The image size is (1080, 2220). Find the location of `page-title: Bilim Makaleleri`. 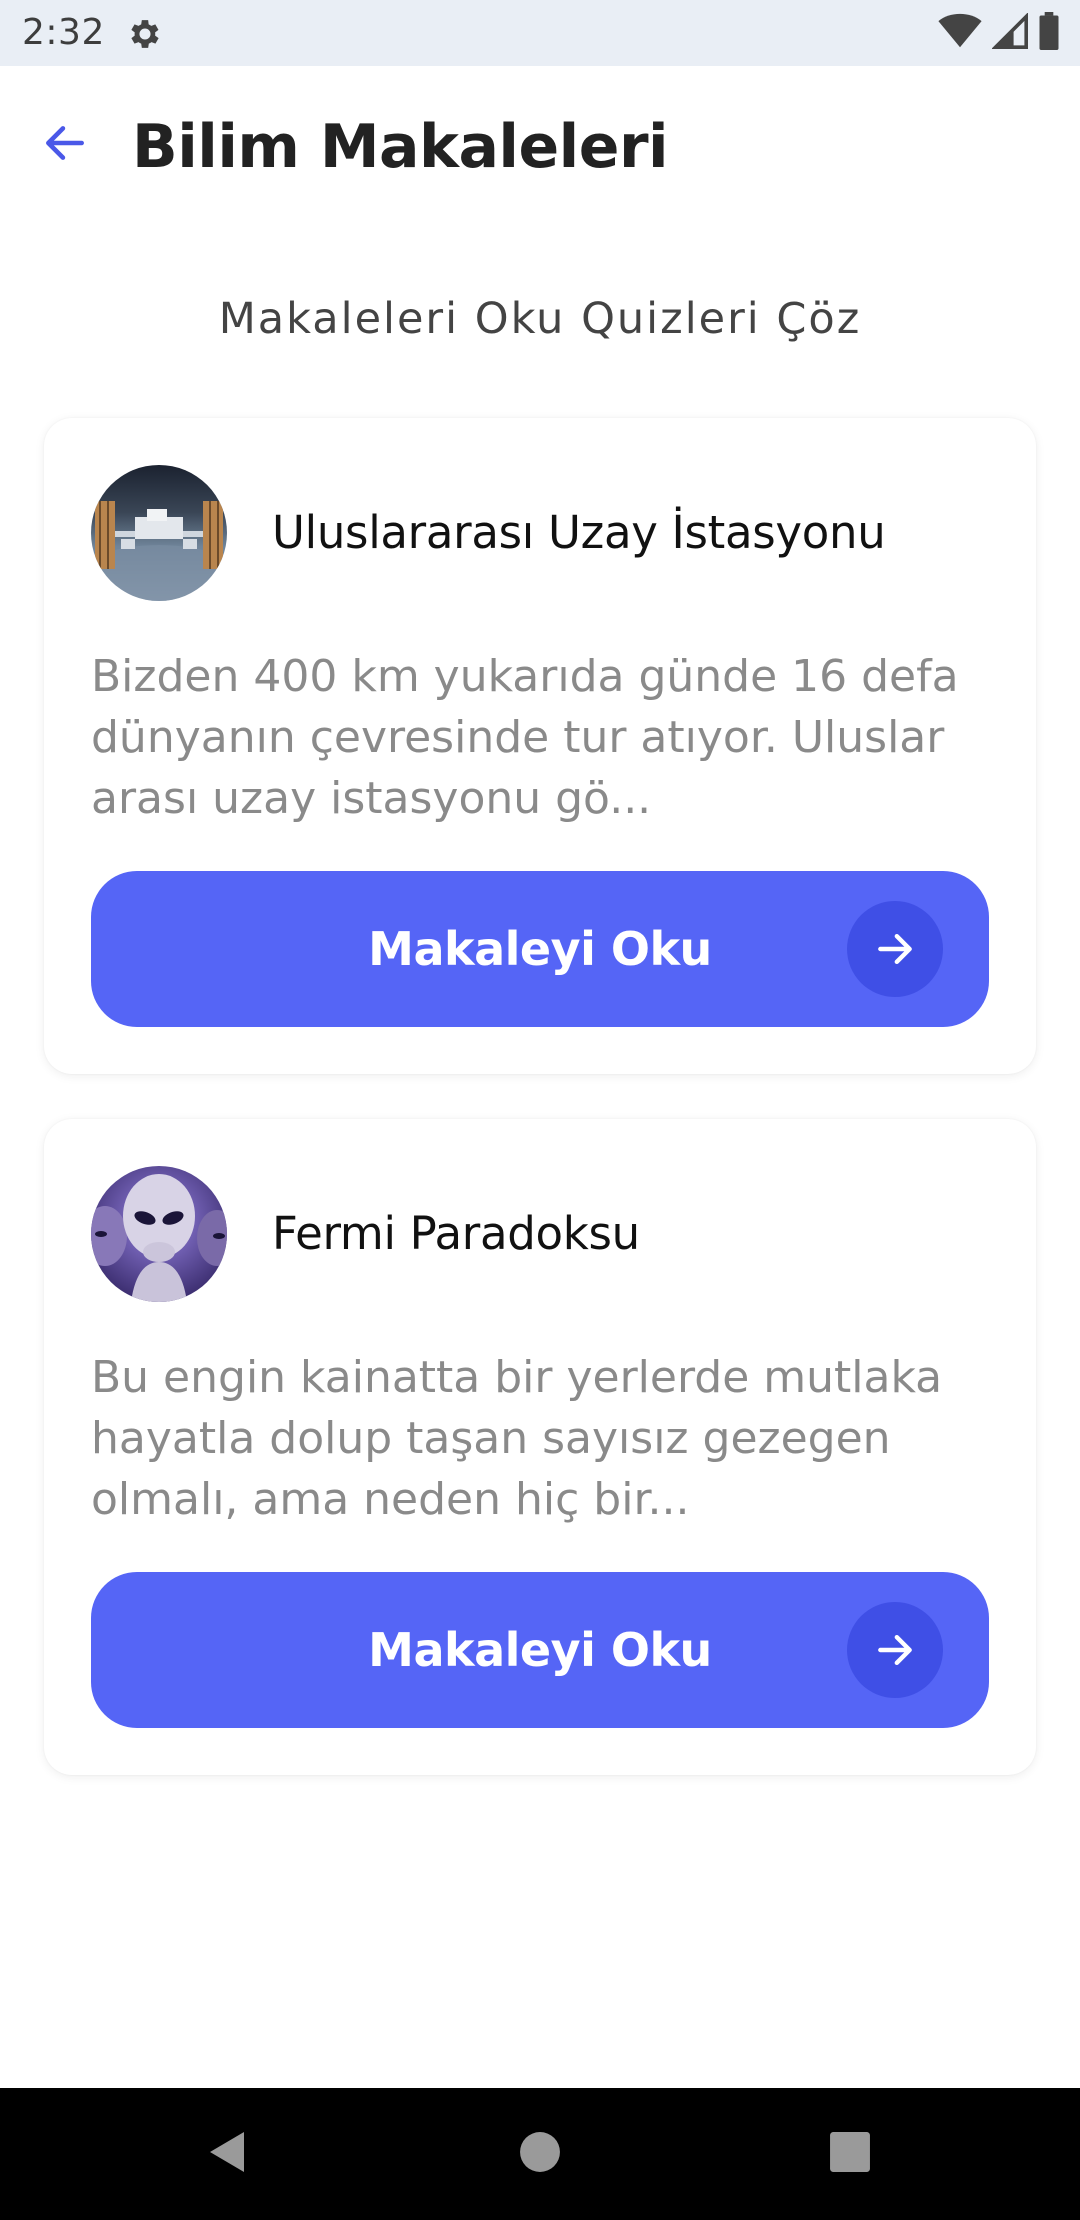

page-title: Bilim Makaleleri is located at coordinates (400, 147).